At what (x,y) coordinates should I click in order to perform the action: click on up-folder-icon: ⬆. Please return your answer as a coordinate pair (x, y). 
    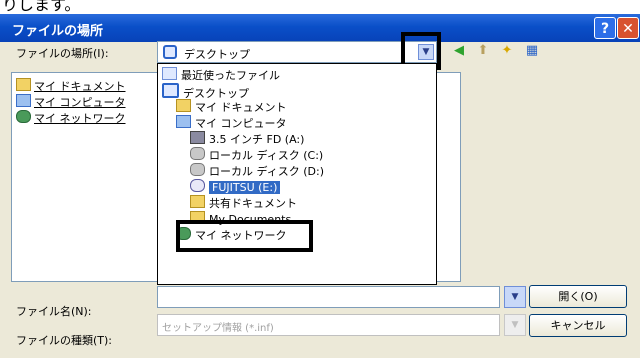
    Looking at the image, I should click on (483, 51).